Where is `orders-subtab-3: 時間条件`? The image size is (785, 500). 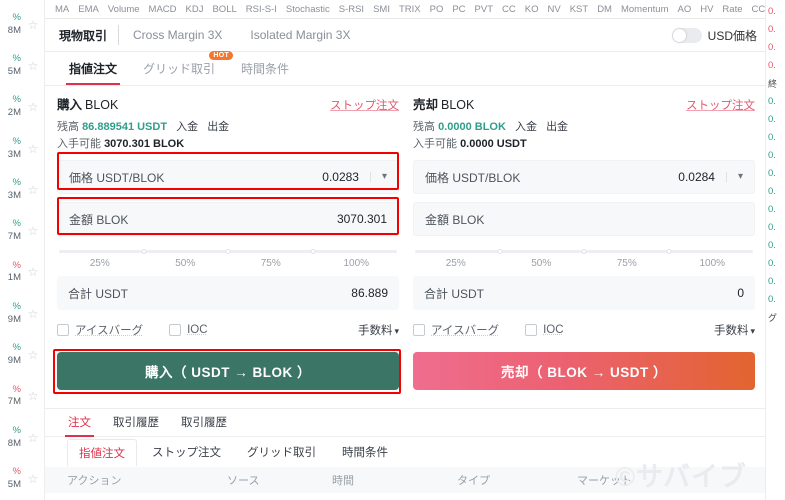
orders-subtab-3: 時間条件 is located at coordinates (365, 452).